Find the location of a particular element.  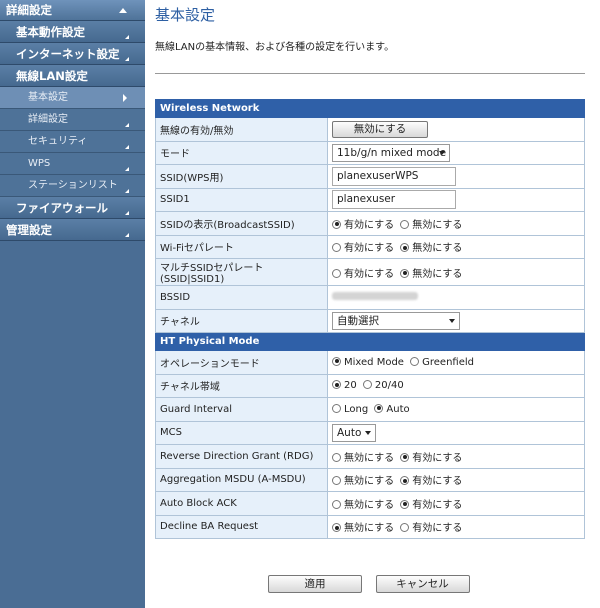

mode-select: 11b/g/n mixed mode is located at coordinates (391, 152).